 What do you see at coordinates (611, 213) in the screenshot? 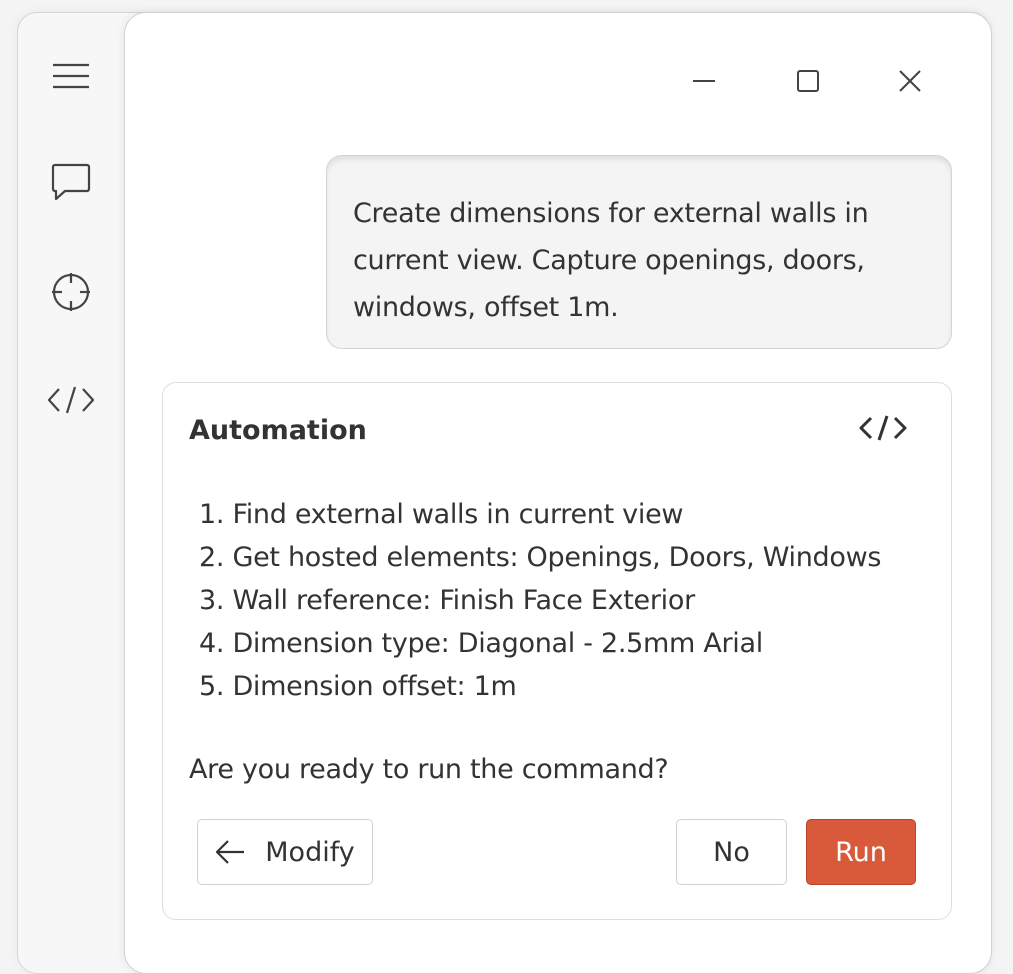
I see `user-message-line: Create dimensions for external walls in` at bounding box center [611, 213].